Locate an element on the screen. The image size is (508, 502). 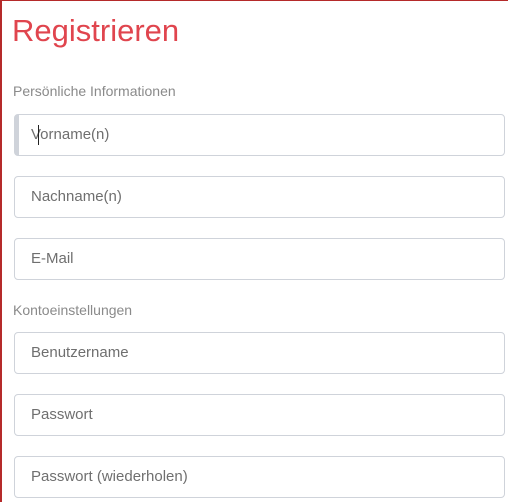
page-title: Registrieren is located at coordinates (96, 30).